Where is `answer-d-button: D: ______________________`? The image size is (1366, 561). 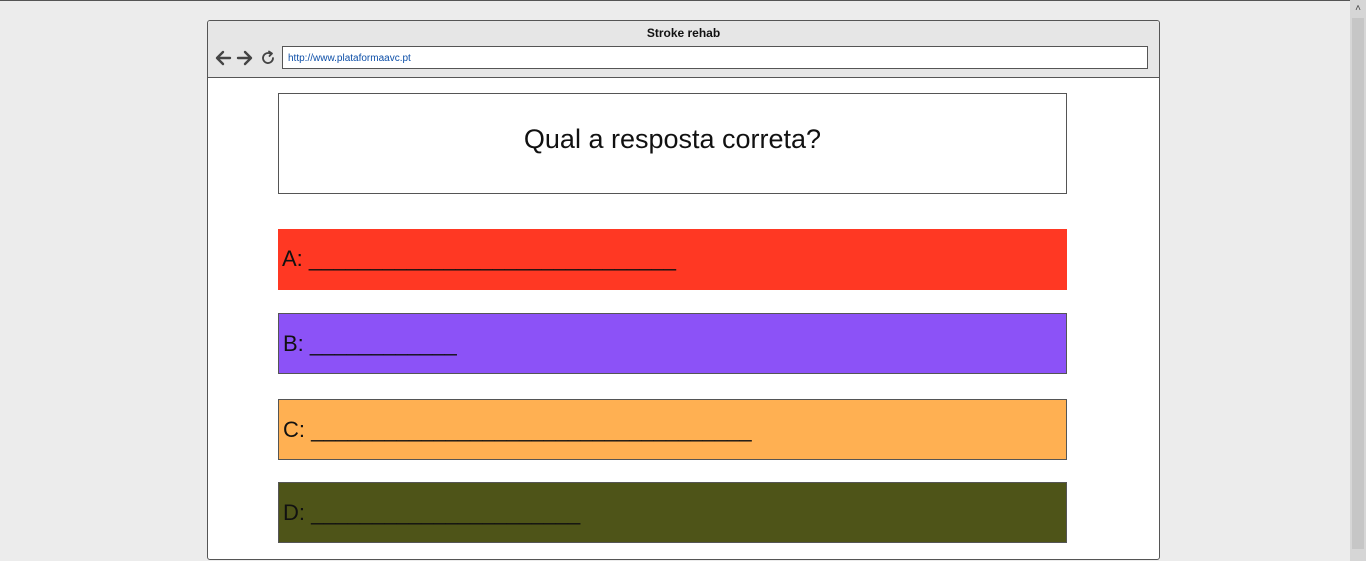 answer-d-button: D: ______________________ is located at coordinates (672, 512).